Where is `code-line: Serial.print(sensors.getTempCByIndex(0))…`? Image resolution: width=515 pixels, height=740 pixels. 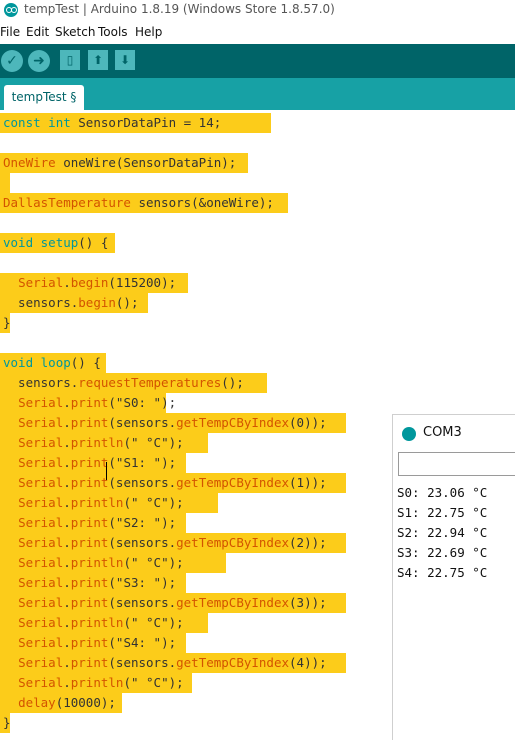
code-line: Serial.print(sensors.getTempCByIndex(0))… is located at coordinates (172, 422).